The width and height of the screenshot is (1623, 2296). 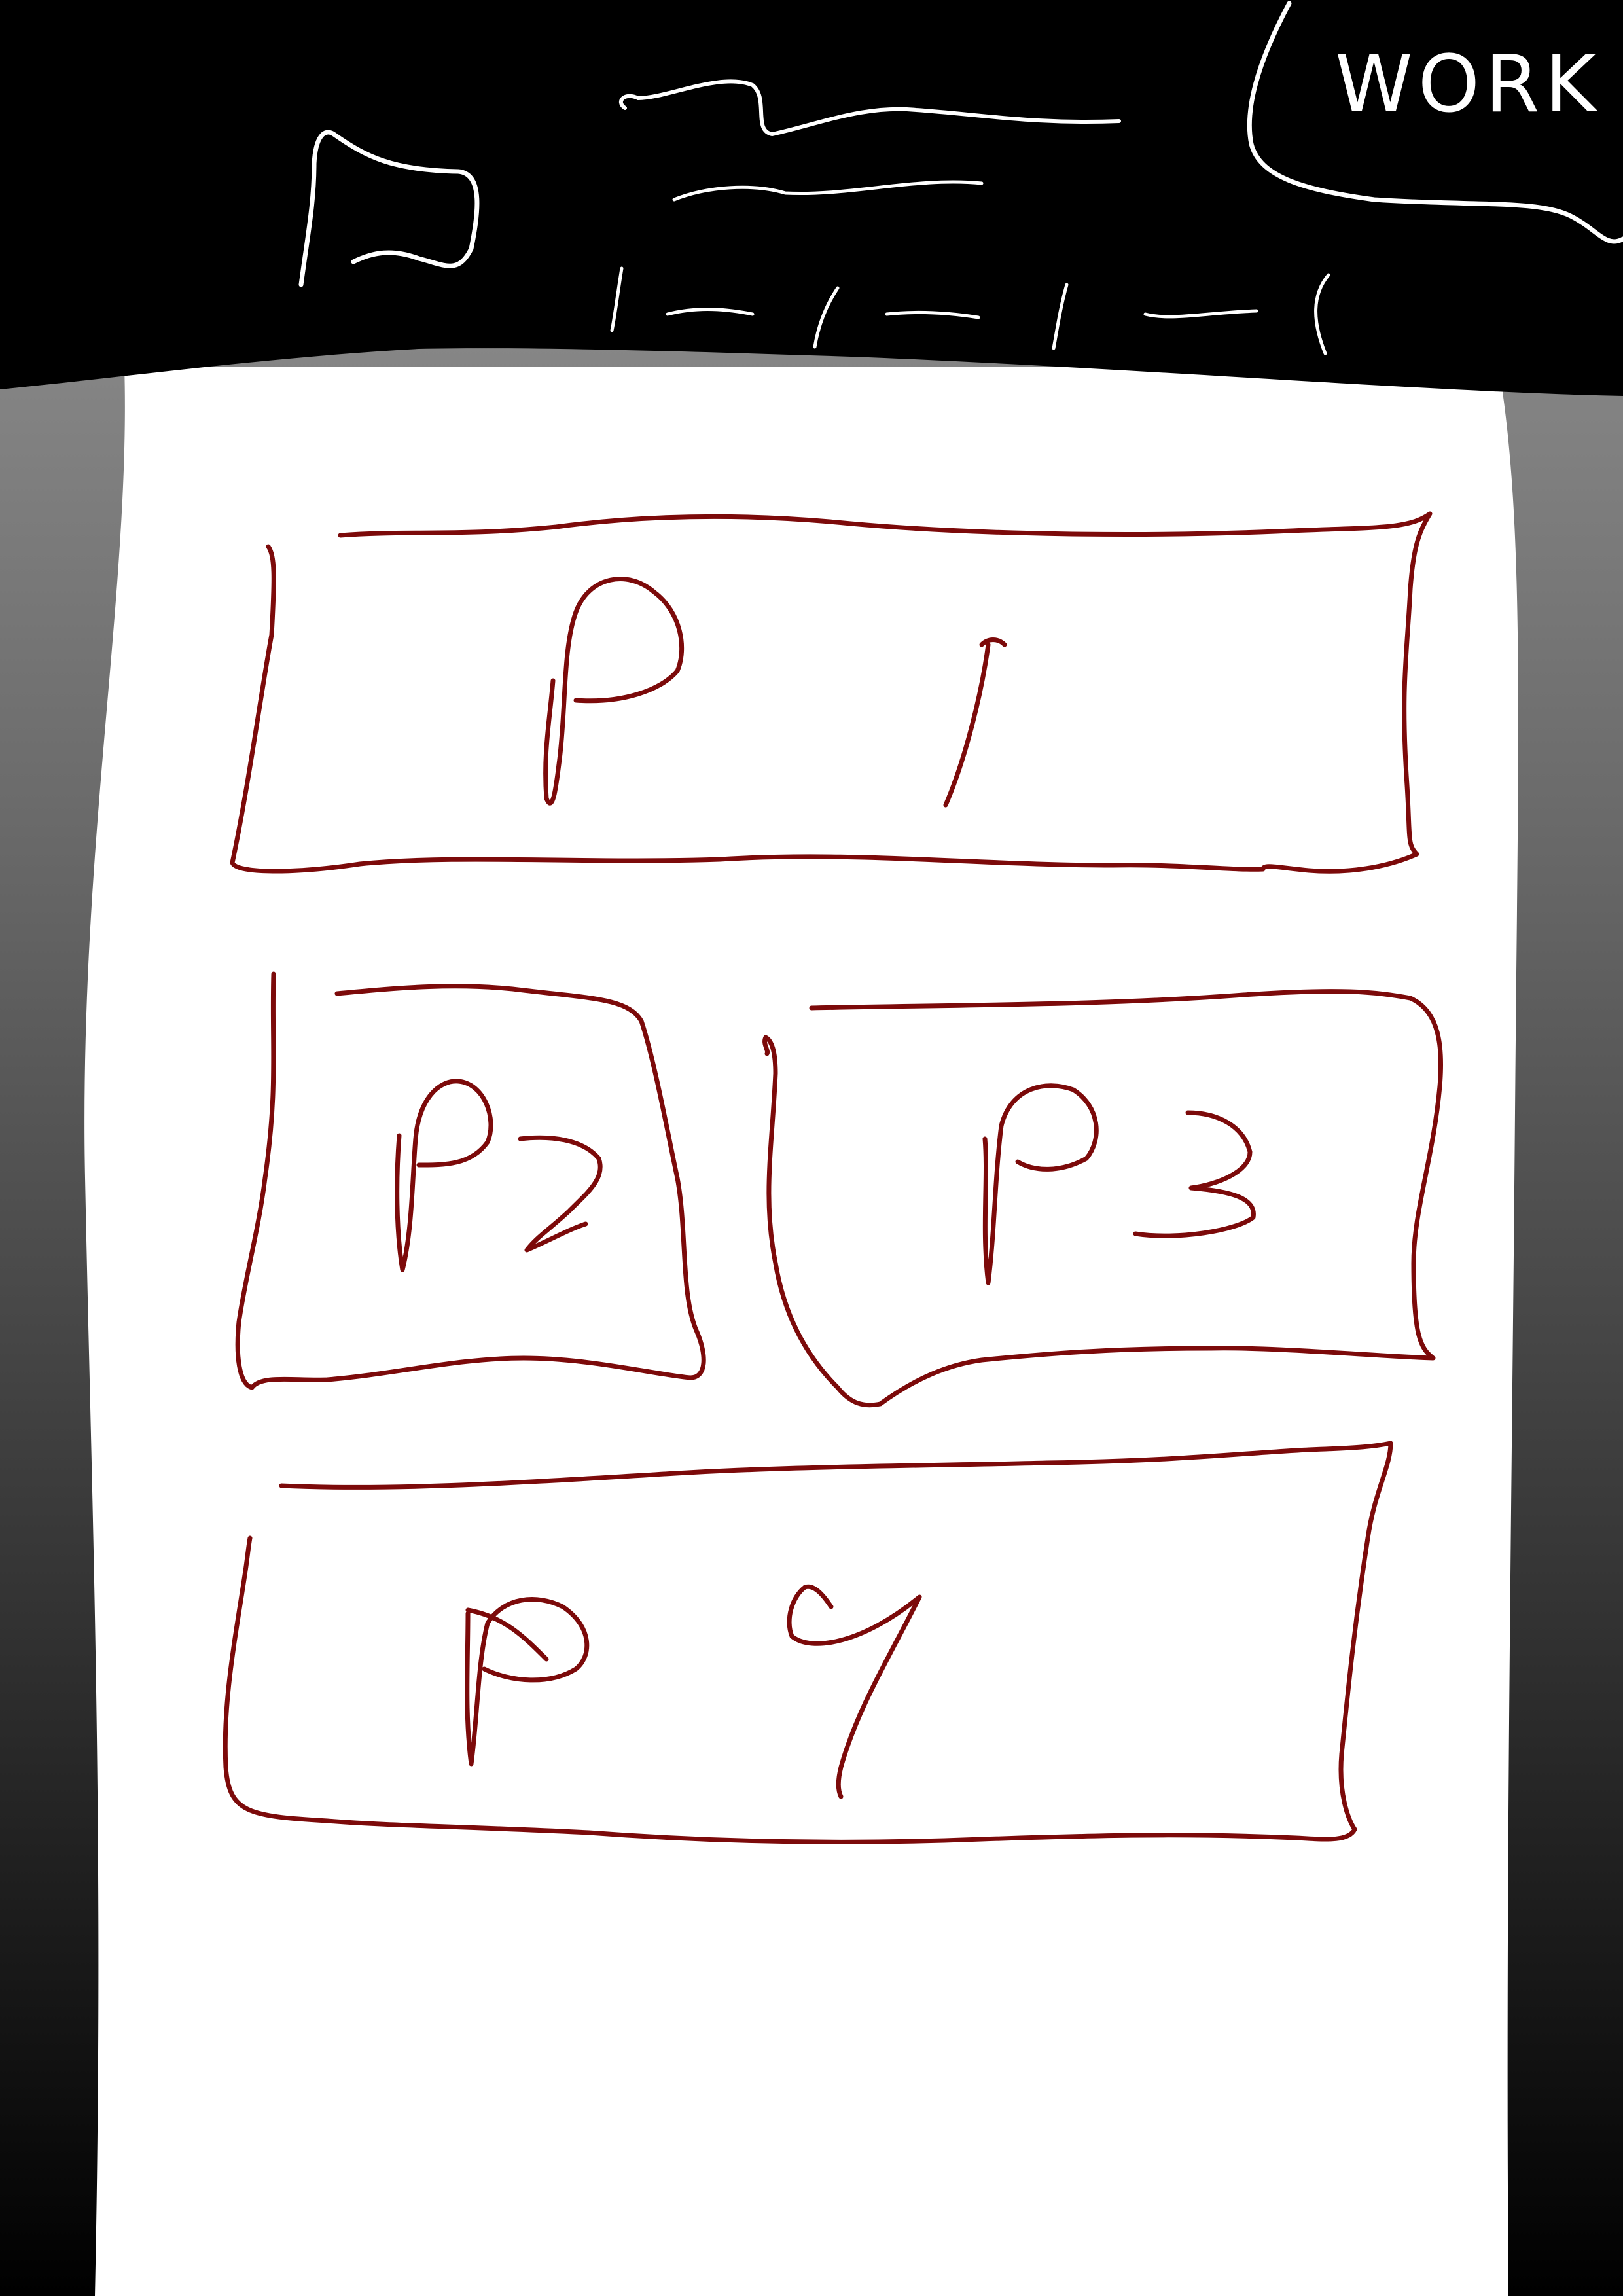 I want to click on panel-2-label-glyph, so click(x=499, y=1175).